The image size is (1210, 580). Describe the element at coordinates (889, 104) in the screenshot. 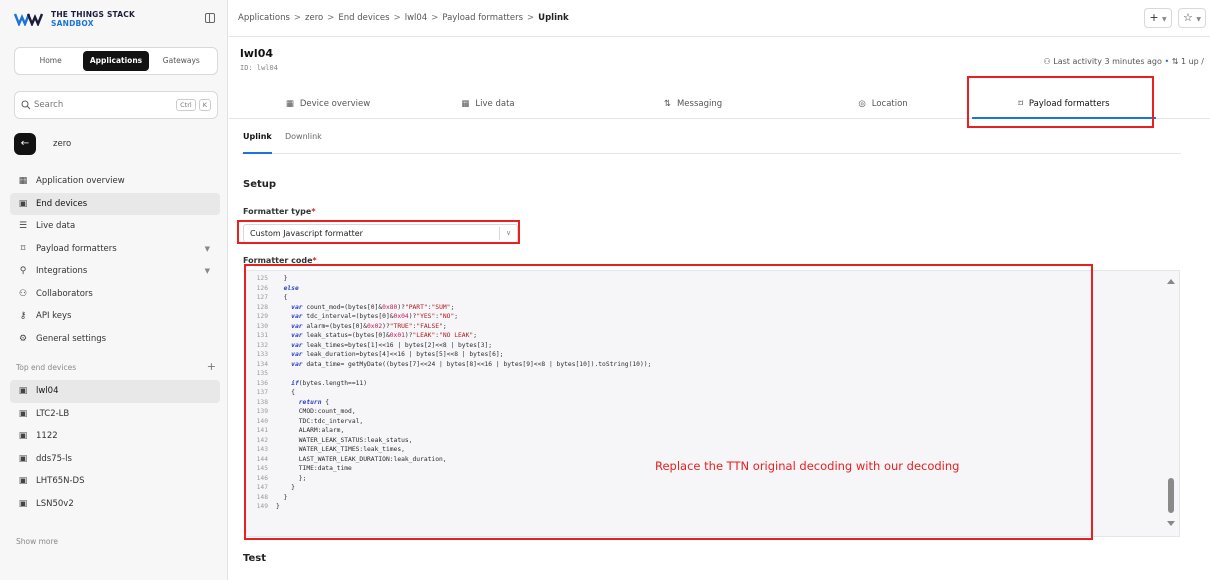

I see `tab-label: Location` at that location.